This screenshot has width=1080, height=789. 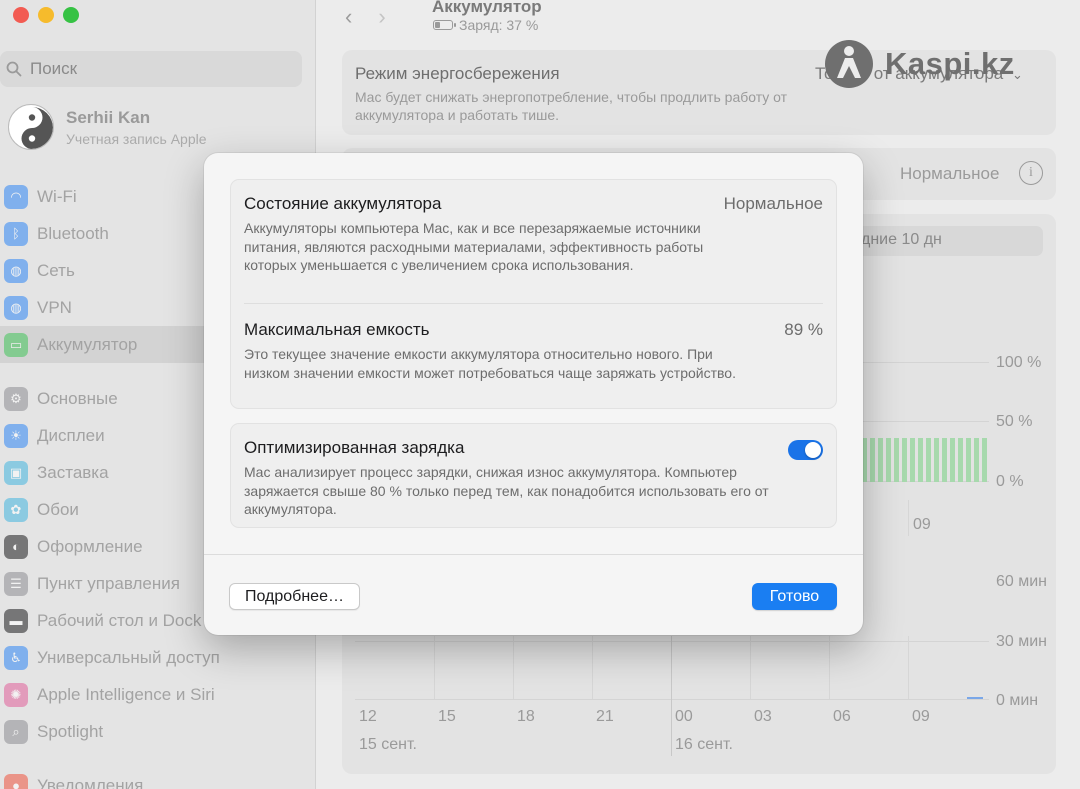 What do you see at coordinates (950, 63) in the screenshot?
I see `watermark-text: Kaspi.kz` at bounding box center [950, 63].